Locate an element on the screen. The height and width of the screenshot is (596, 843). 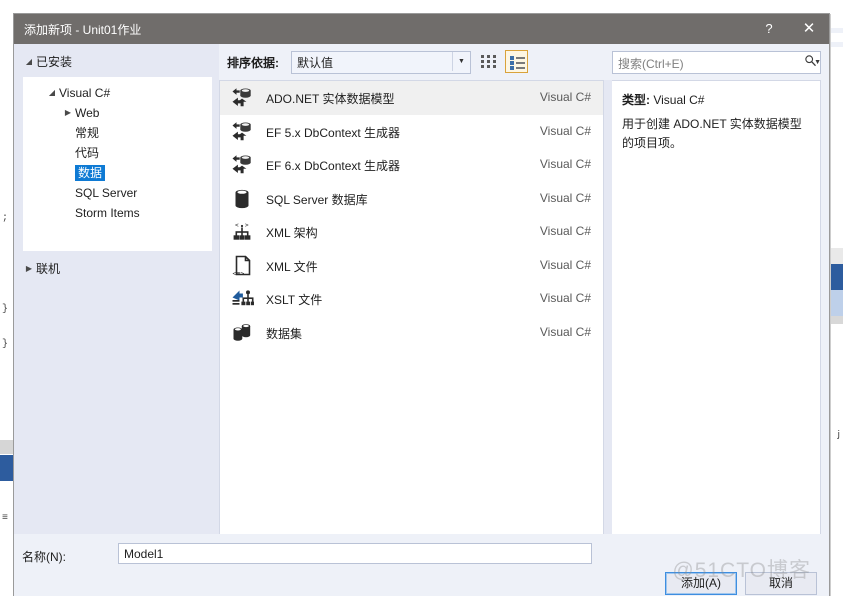
tree-row-code: 代码 is located at coordinates (117, 153).